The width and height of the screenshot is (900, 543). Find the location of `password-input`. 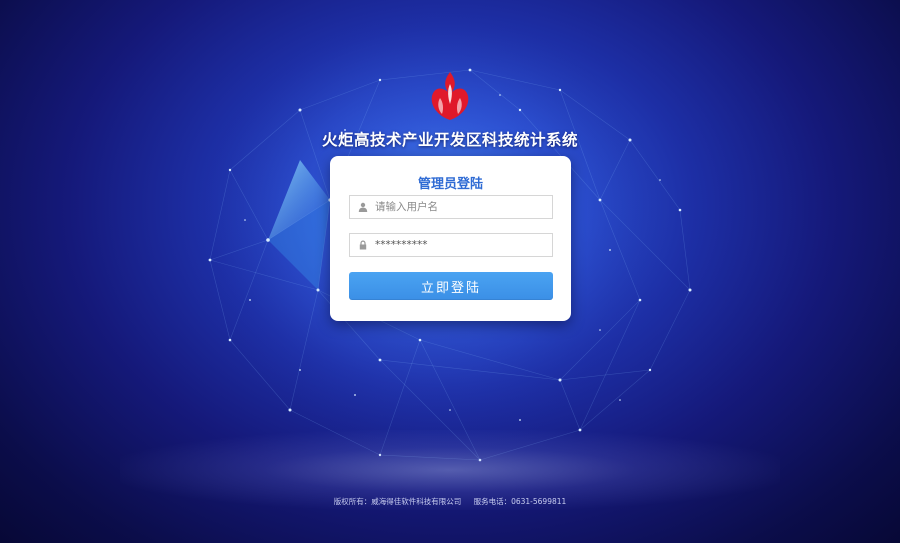

password-input is located at coordinates (461, 245).